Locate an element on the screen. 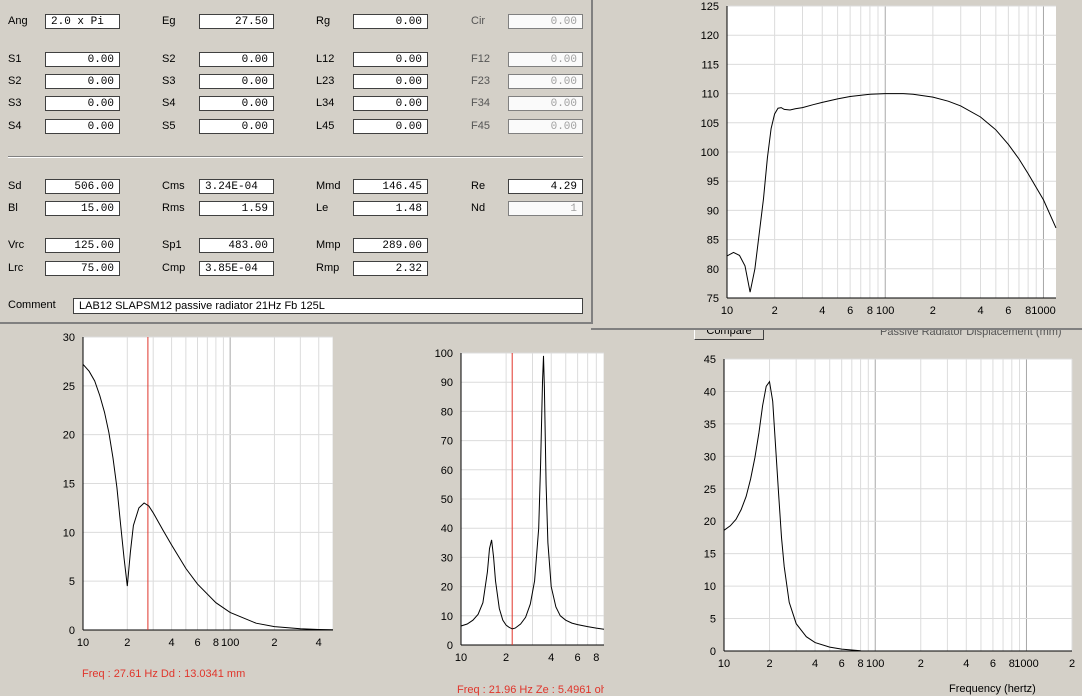 The width and height of the screenshot is (1082, 696). param-label-f34: F34 is located at coordinates (480, 103).